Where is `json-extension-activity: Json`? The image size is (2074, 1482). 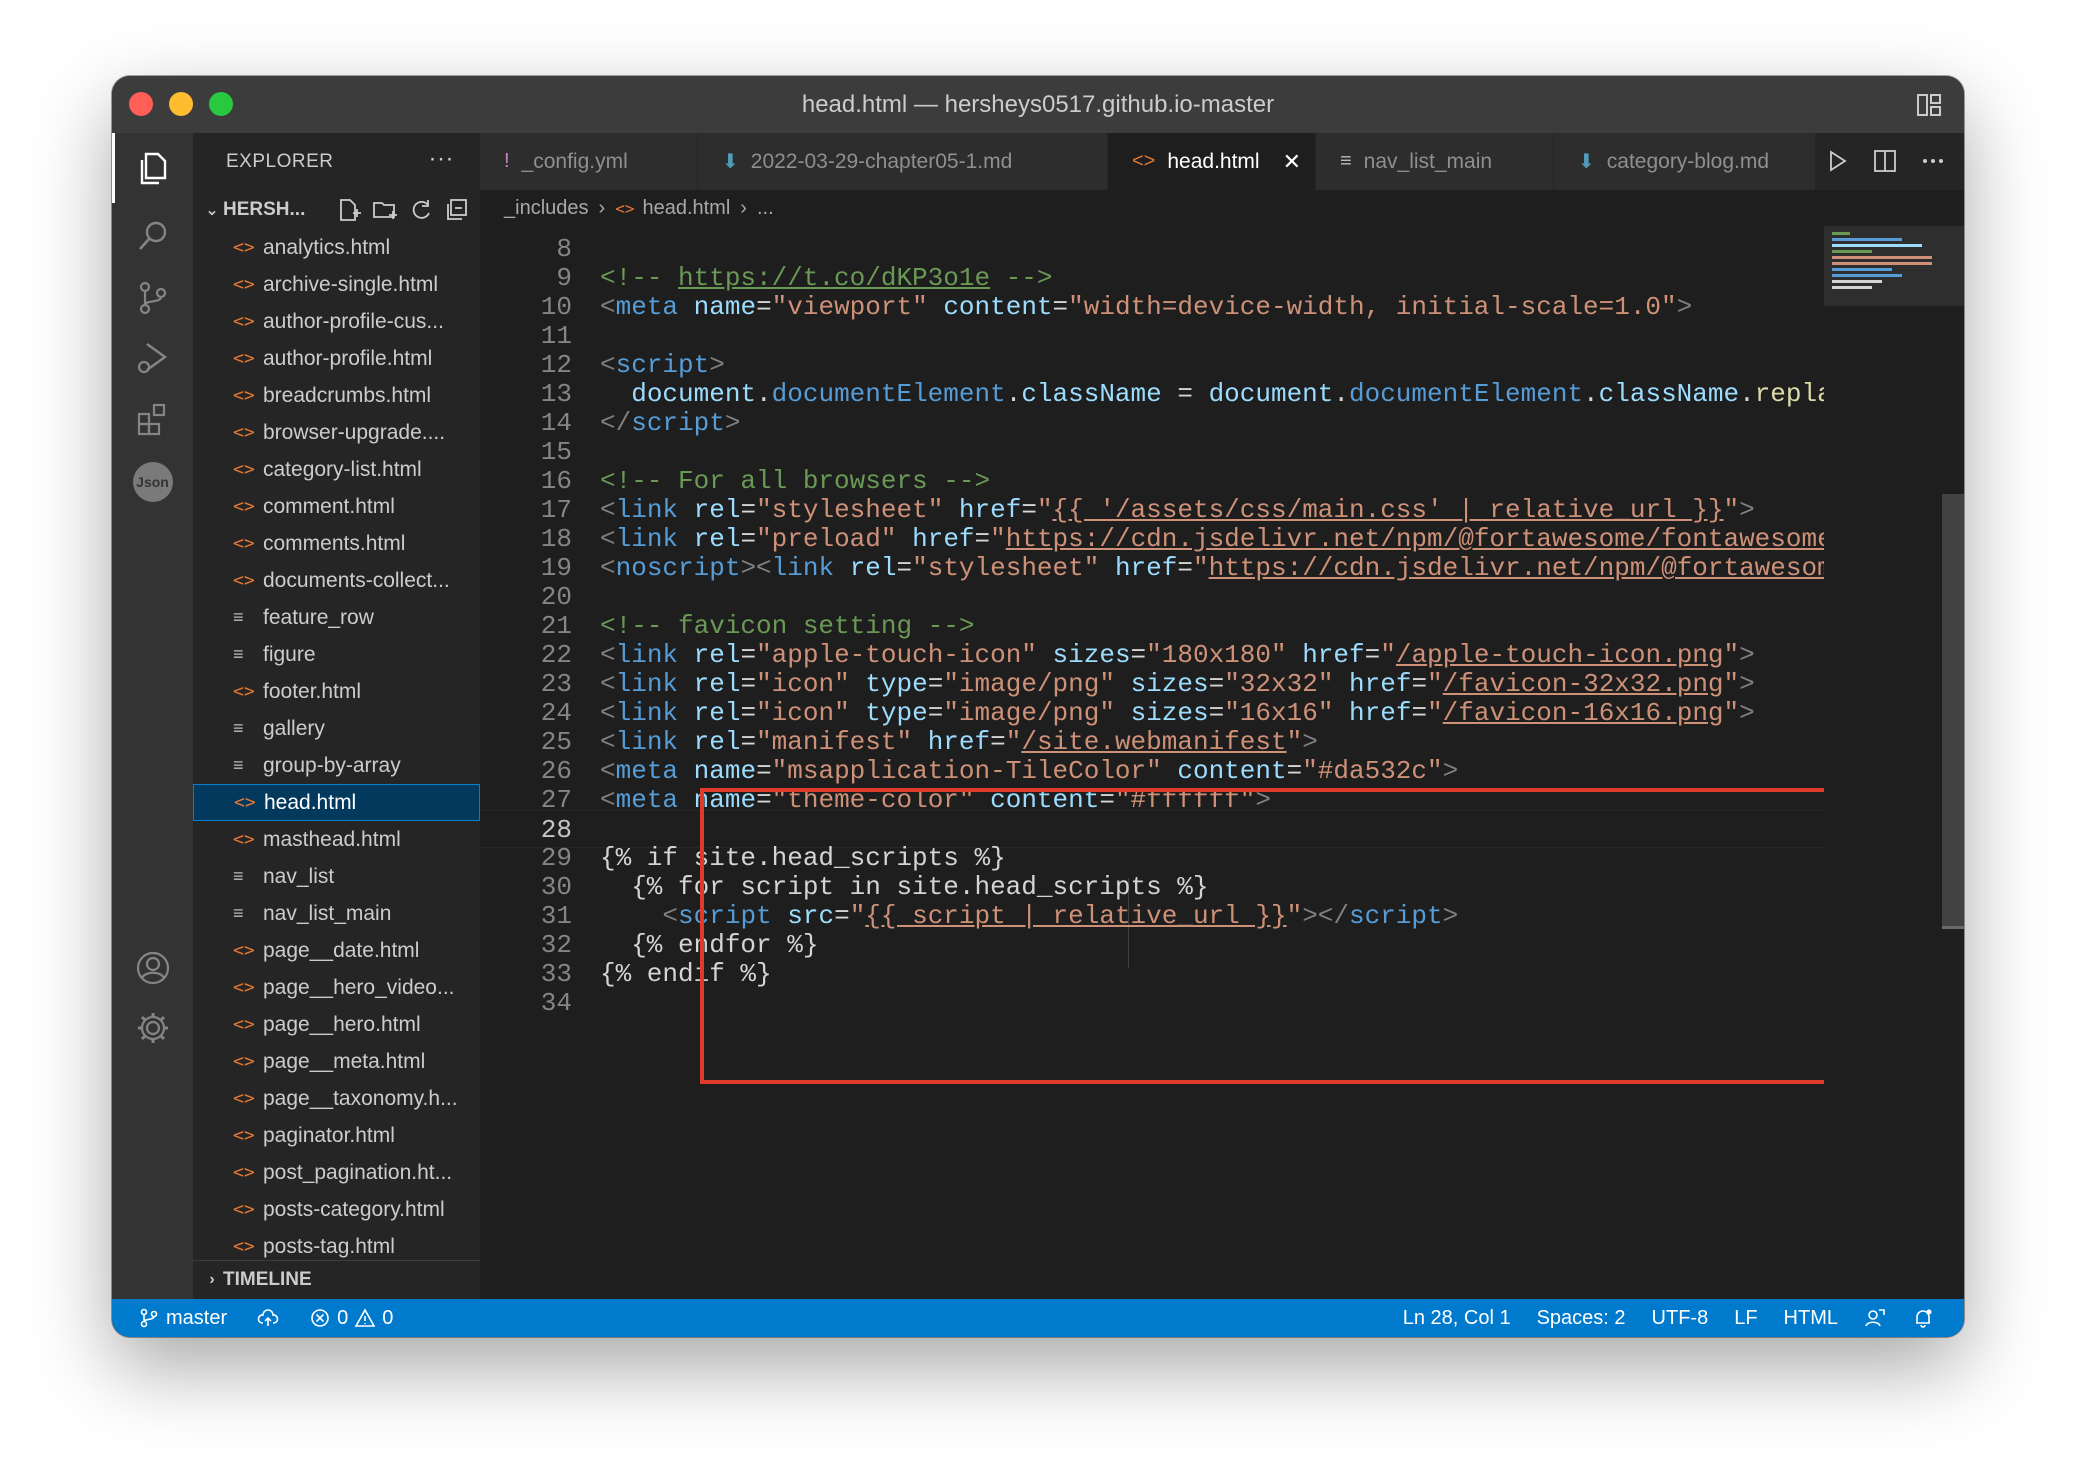 json-extension-activity: Json is located at coordinates (152, 482).